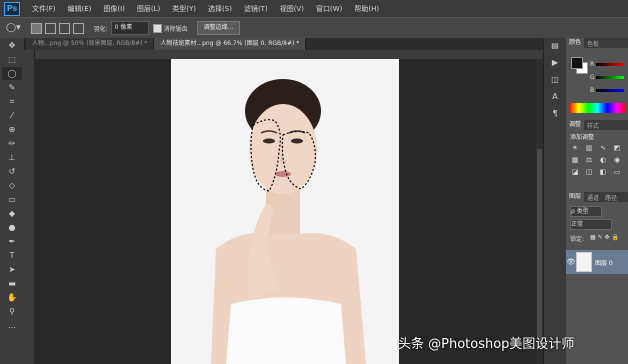 Image resolution: width=628 pixels, height=364 pixels. Describe the element at coordinates (617, 172) in the screenshot. I see `gradient-map-icon: ▭` at that location.